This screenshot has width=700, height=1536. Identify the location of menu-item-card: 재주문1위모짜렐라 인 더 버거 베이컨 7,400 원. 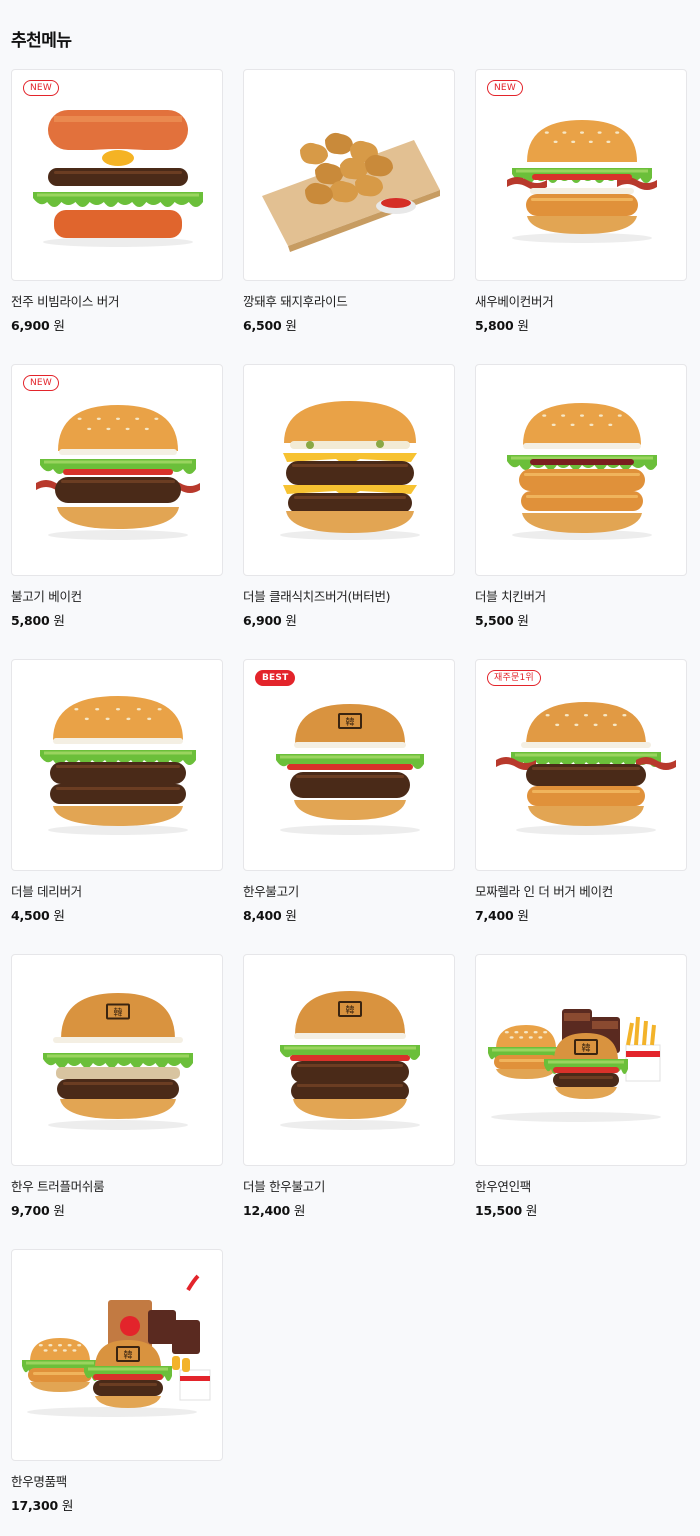
(581, 806).